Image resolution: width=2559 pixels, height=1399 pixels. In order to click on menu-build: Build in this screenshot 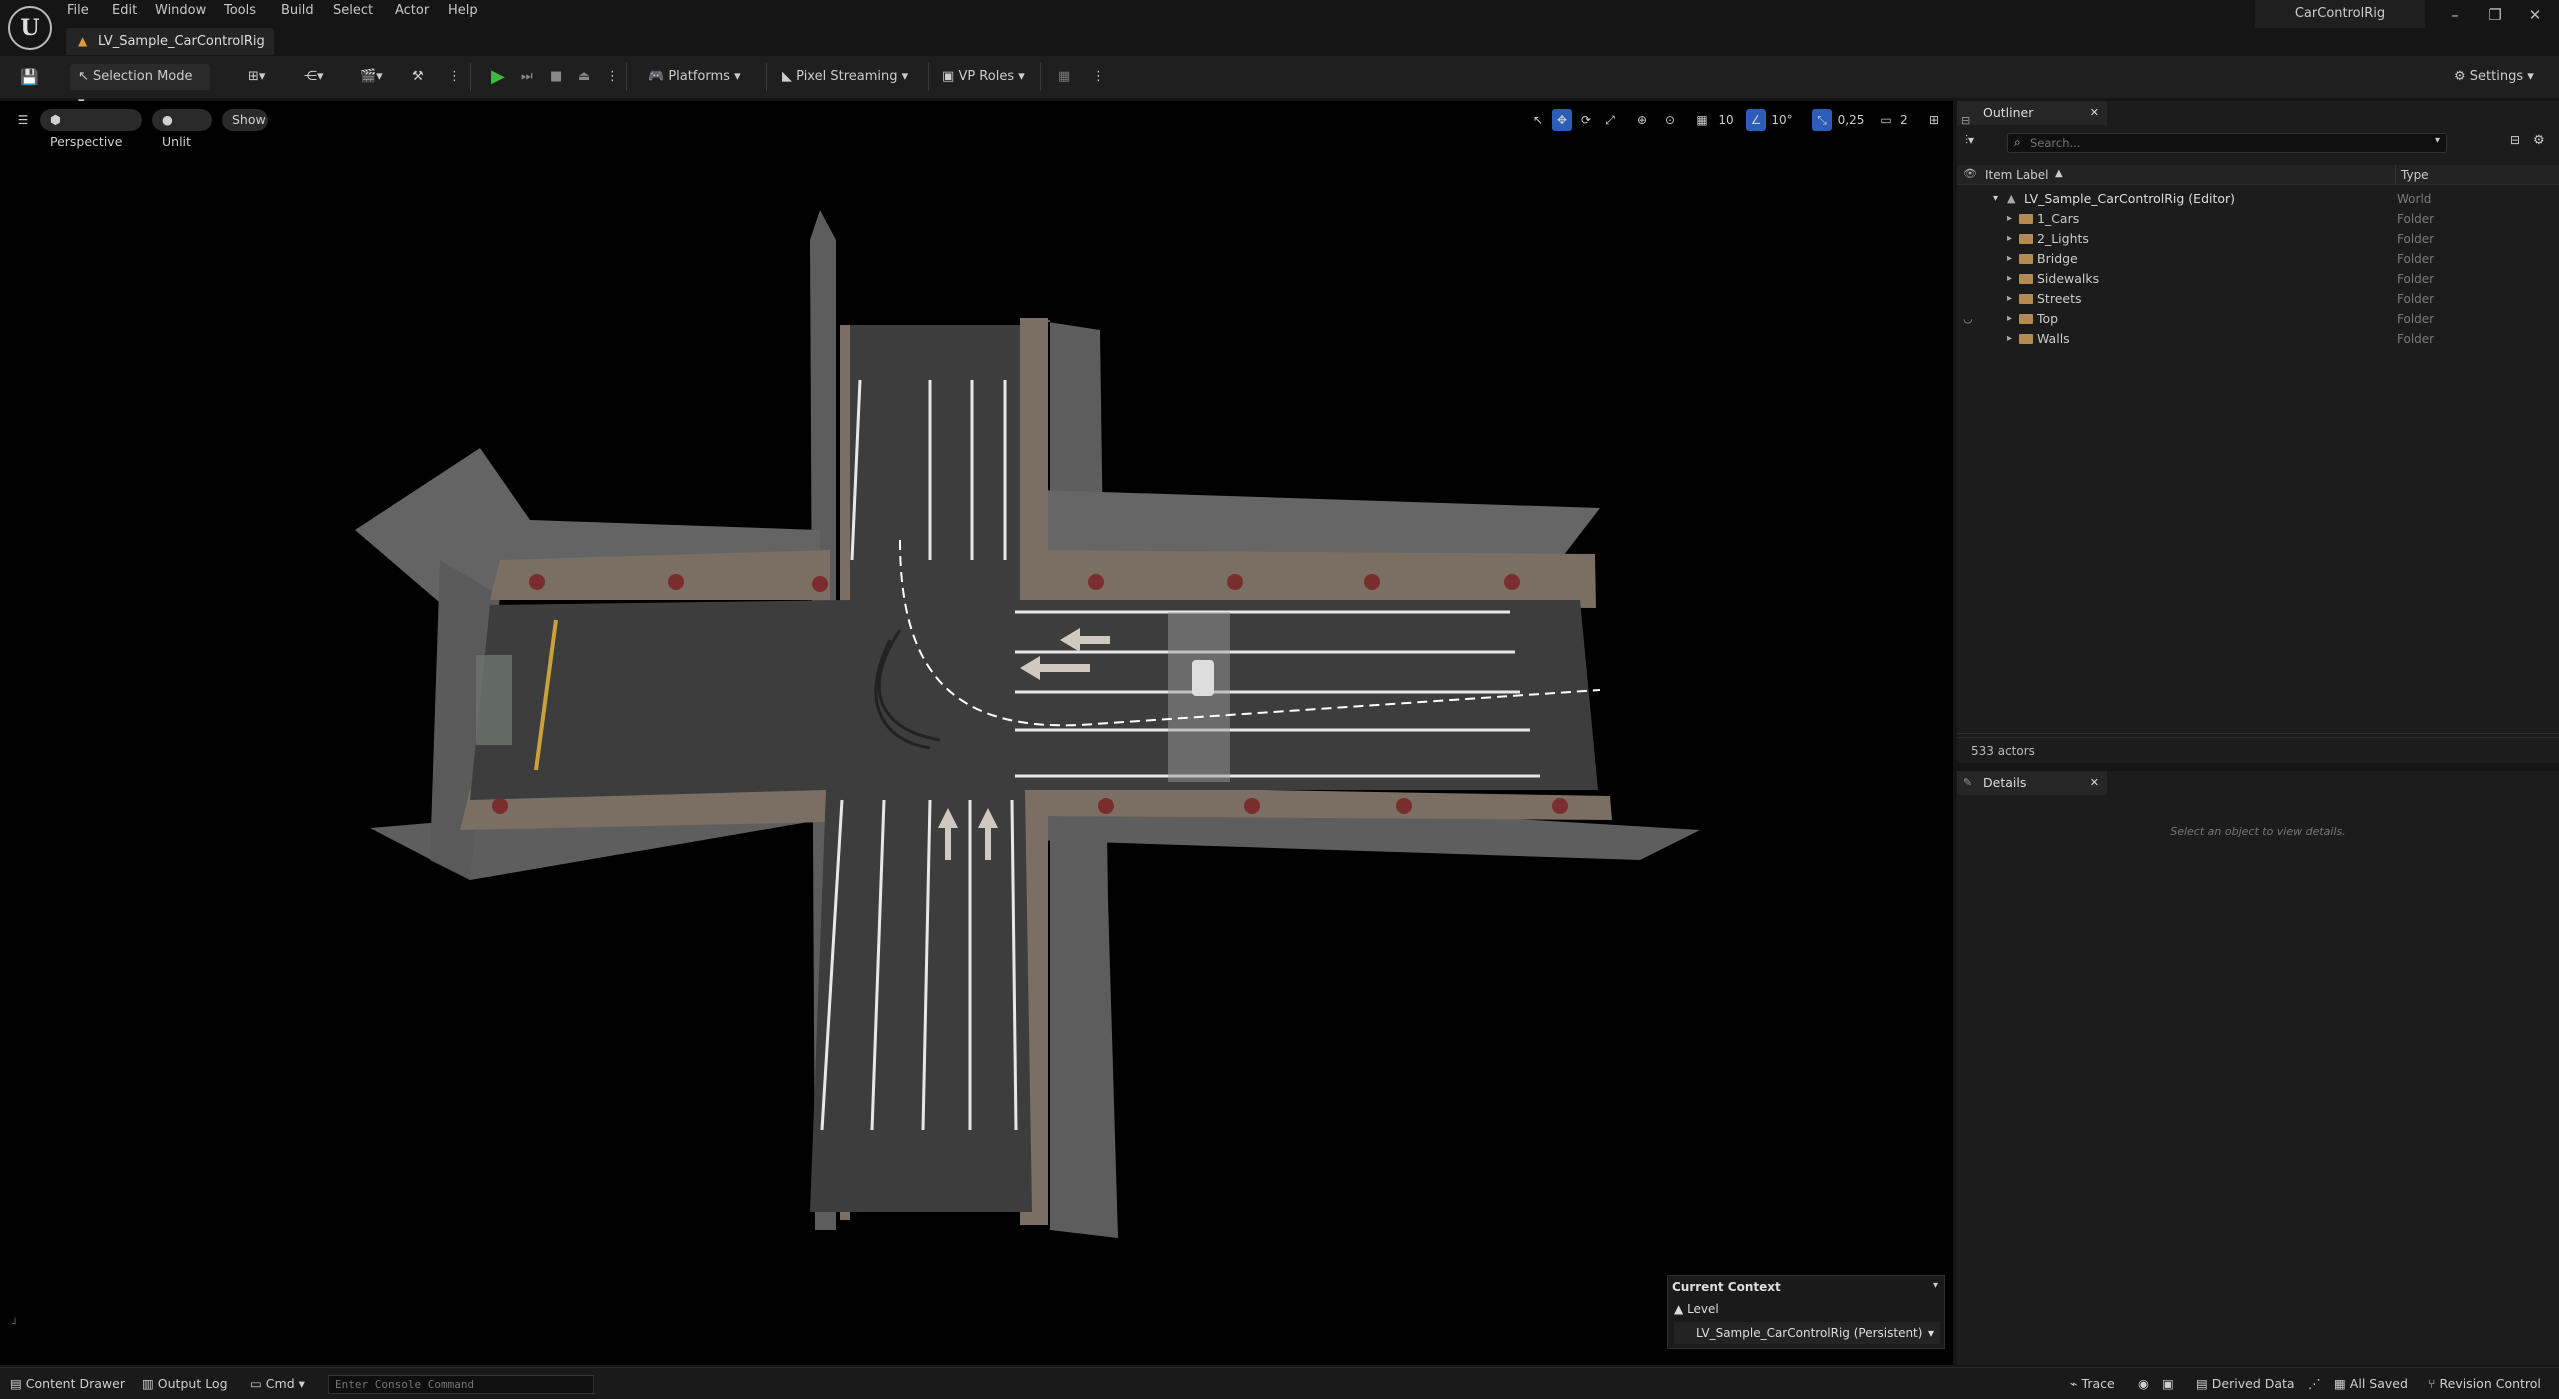, I will do `click(297, 11)`.